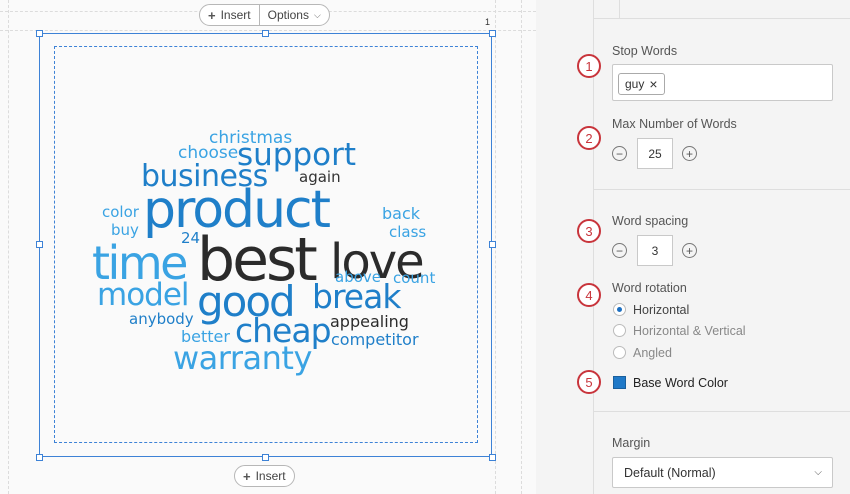  Describe the element at coordinates (635, 84) in the screenshot. I see `tag-label: guy` at that location.